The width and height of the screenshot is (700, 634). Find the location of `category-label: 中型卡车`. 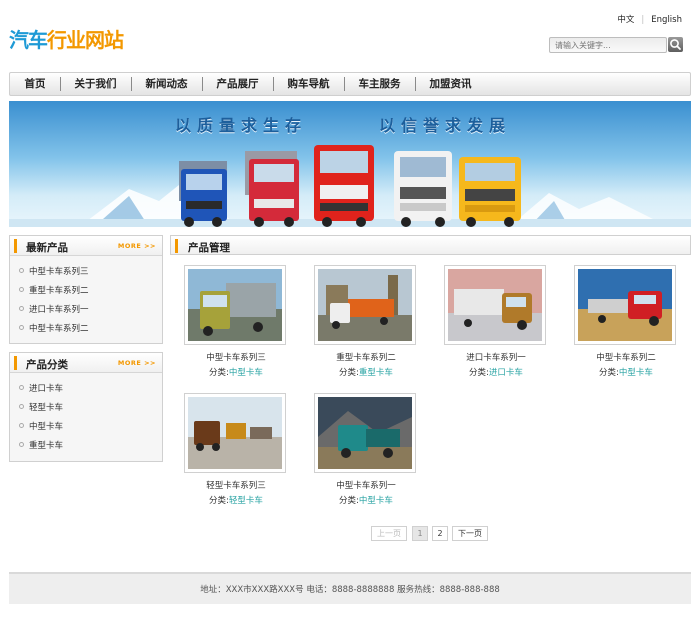

category-label: 中型卡车 is located at coordinates (46, 427).